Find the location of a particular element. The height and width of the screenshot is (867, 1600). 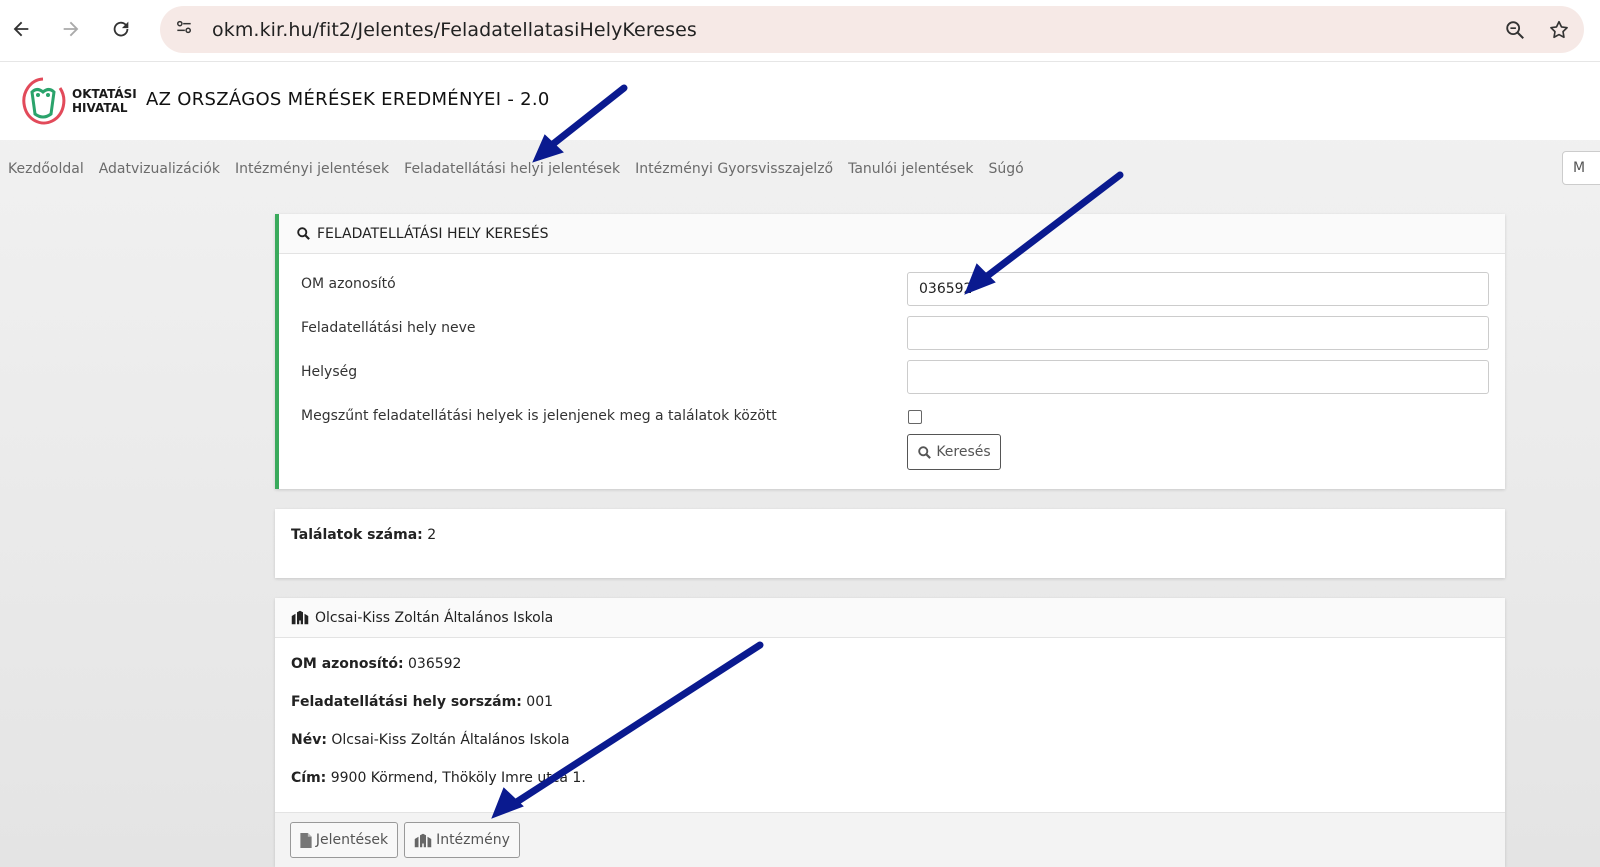

institution-button: Intézmény is located at coordinates (462, 840).